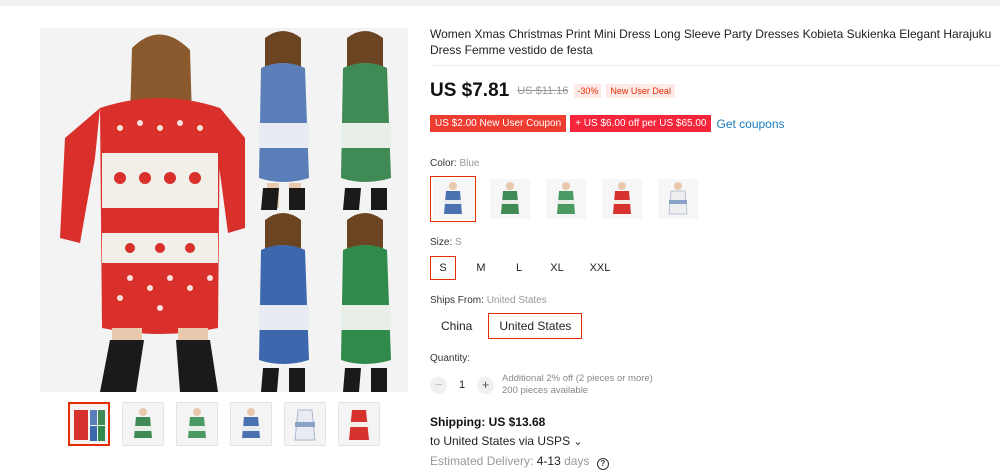  I want to click on shipping-destination-text: to United States via USPS, so click(500, 441).